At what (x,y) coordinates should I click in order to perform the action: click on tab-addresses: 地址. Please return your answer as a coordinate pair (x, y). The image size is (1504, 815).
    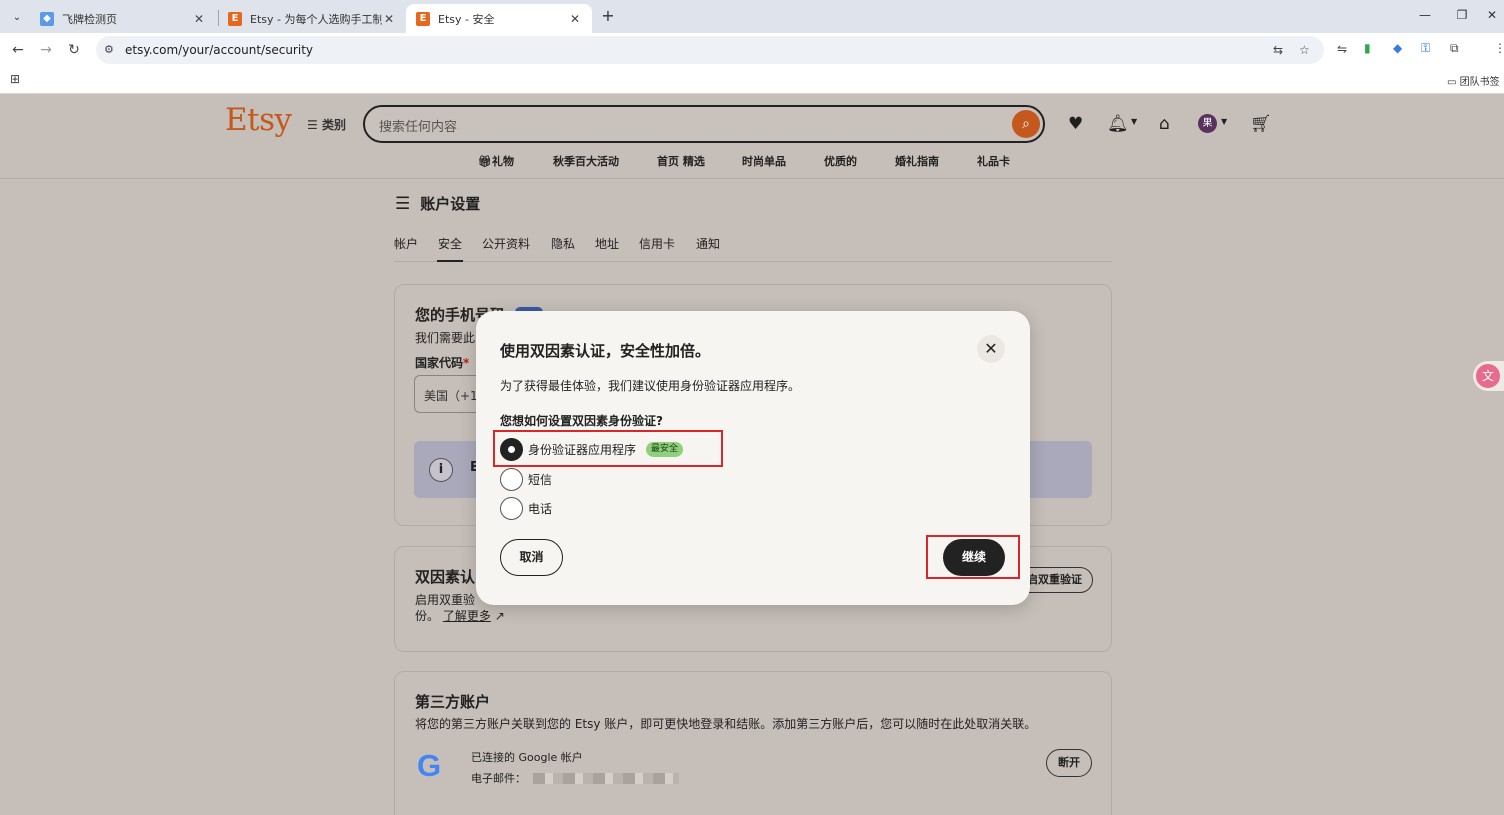
    Looking at the image, I should click on (607, 243).